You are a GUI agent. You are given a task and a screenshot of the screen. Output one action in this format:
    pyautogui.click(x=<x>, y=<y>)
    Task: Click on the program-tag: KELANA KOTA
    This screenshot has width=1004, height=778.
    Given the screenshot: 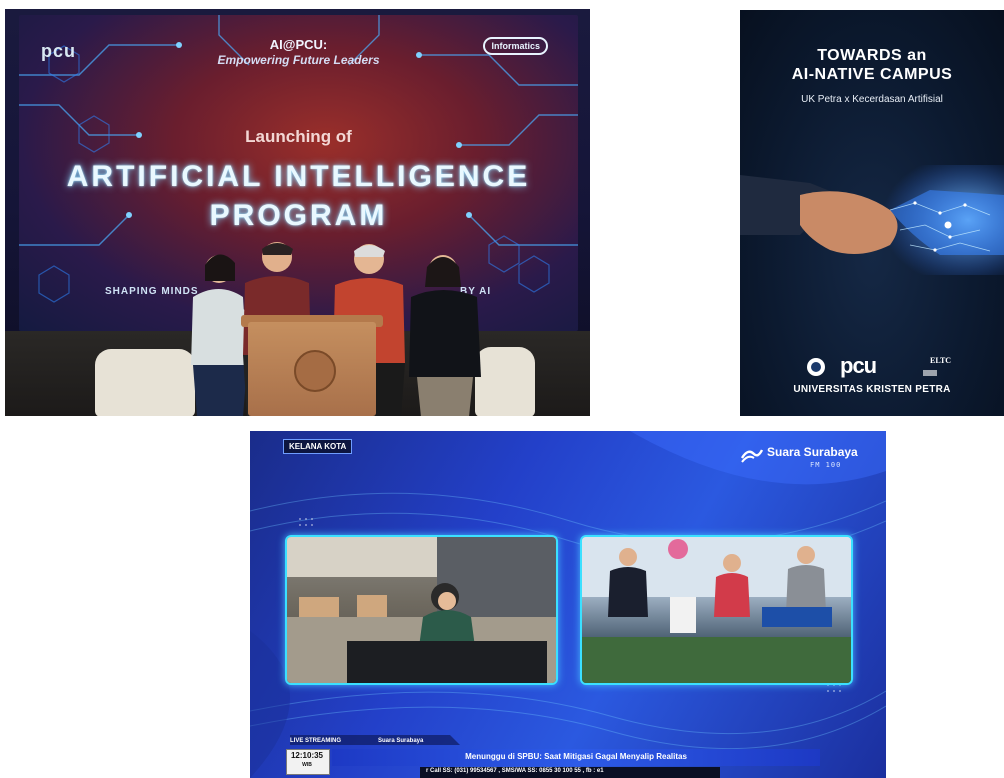 What is the action you would take?
    pyautogui.click(x=318, y=446)
    